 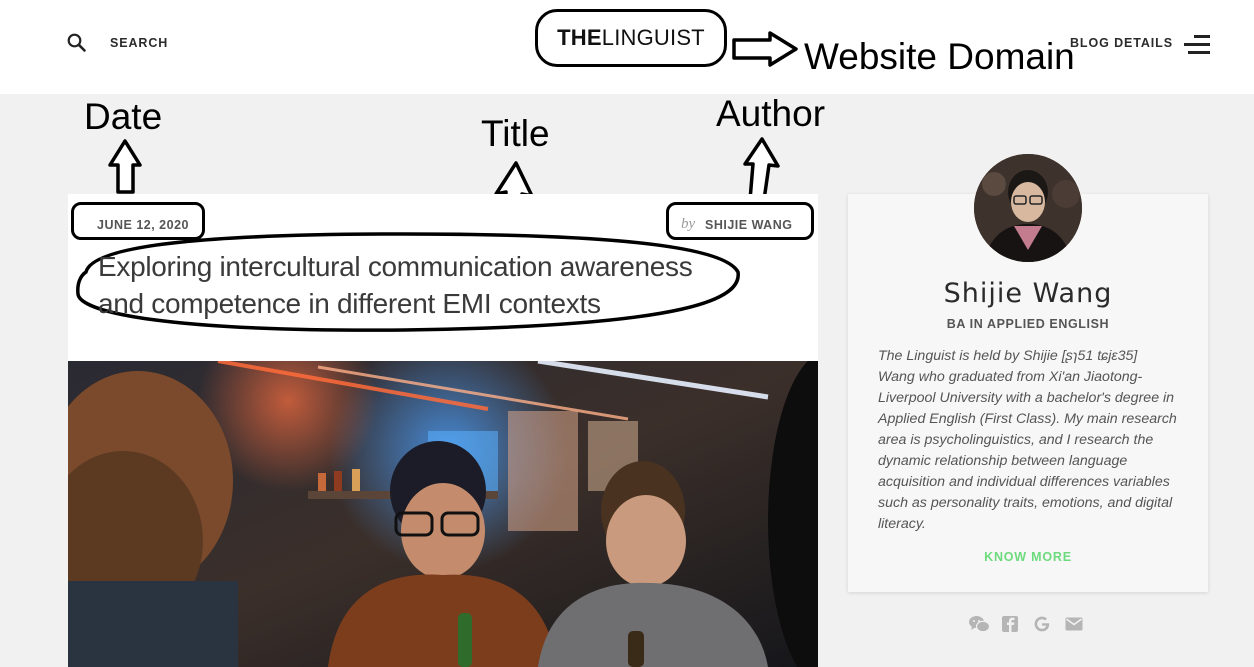 I want to click on blog-details-link: BLOG DETAILS, so click(x=1121, y=43).